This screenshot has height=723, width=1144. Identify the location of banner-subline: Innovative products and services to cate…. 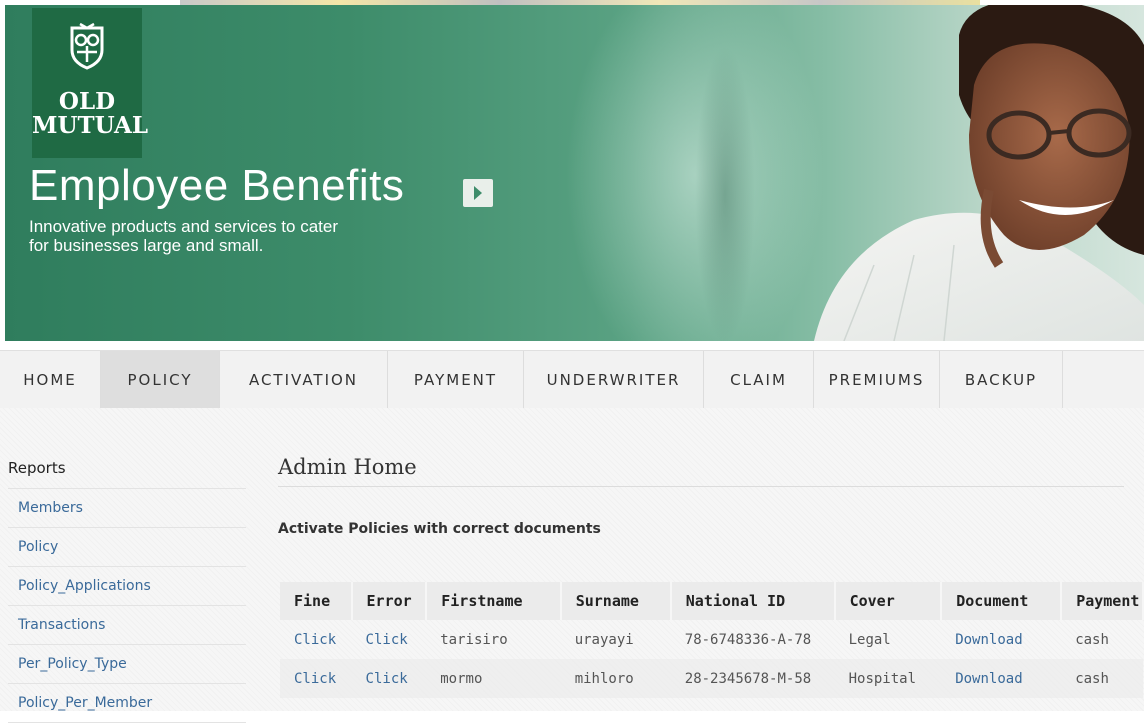
(183, 236).